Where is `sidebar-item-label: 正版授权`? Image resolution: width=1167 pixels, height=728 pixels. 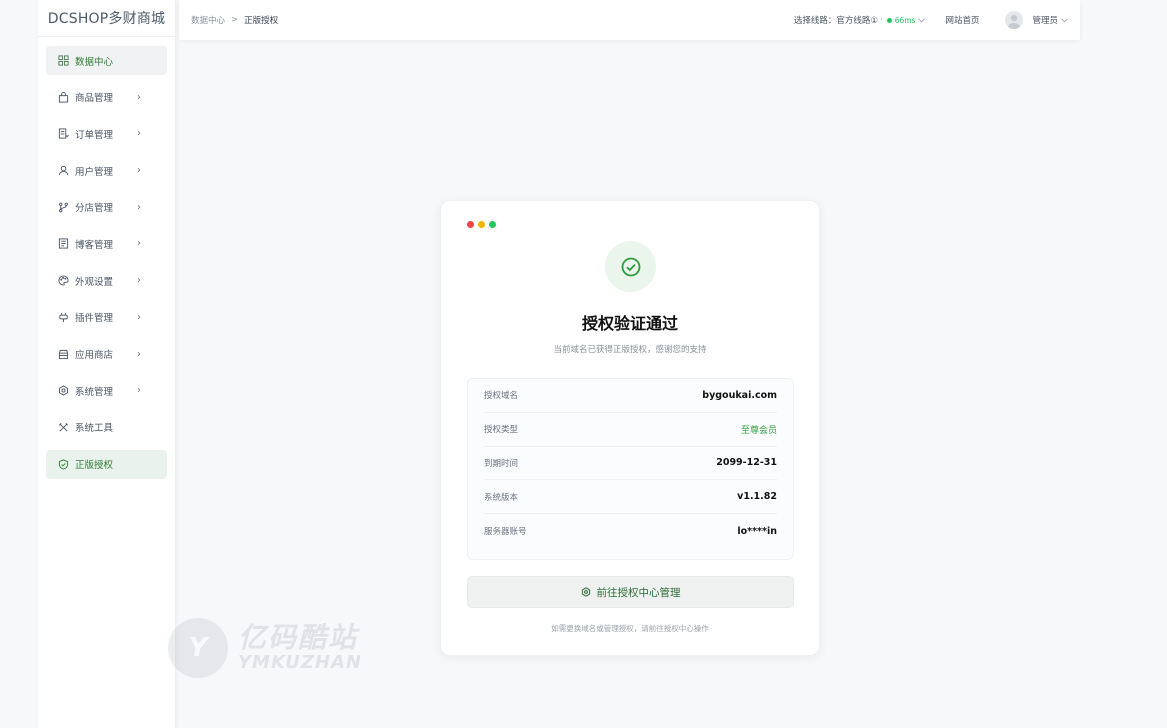
sidebar-item-label: 正版授权 is located at coordinates (94, 466).